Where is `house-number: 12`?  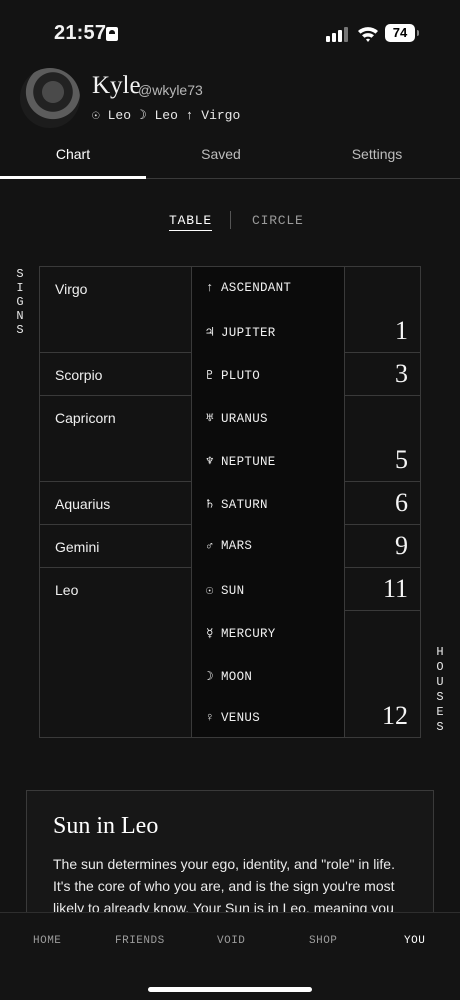
house-number: 12 is located at coordinates (395, 715).